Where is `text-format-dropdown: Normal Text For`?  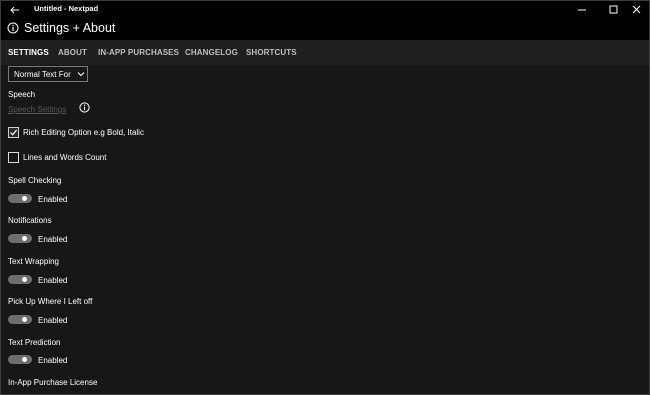
text-format-dropdown: Normal Text For is located at coordinates (48, 74).